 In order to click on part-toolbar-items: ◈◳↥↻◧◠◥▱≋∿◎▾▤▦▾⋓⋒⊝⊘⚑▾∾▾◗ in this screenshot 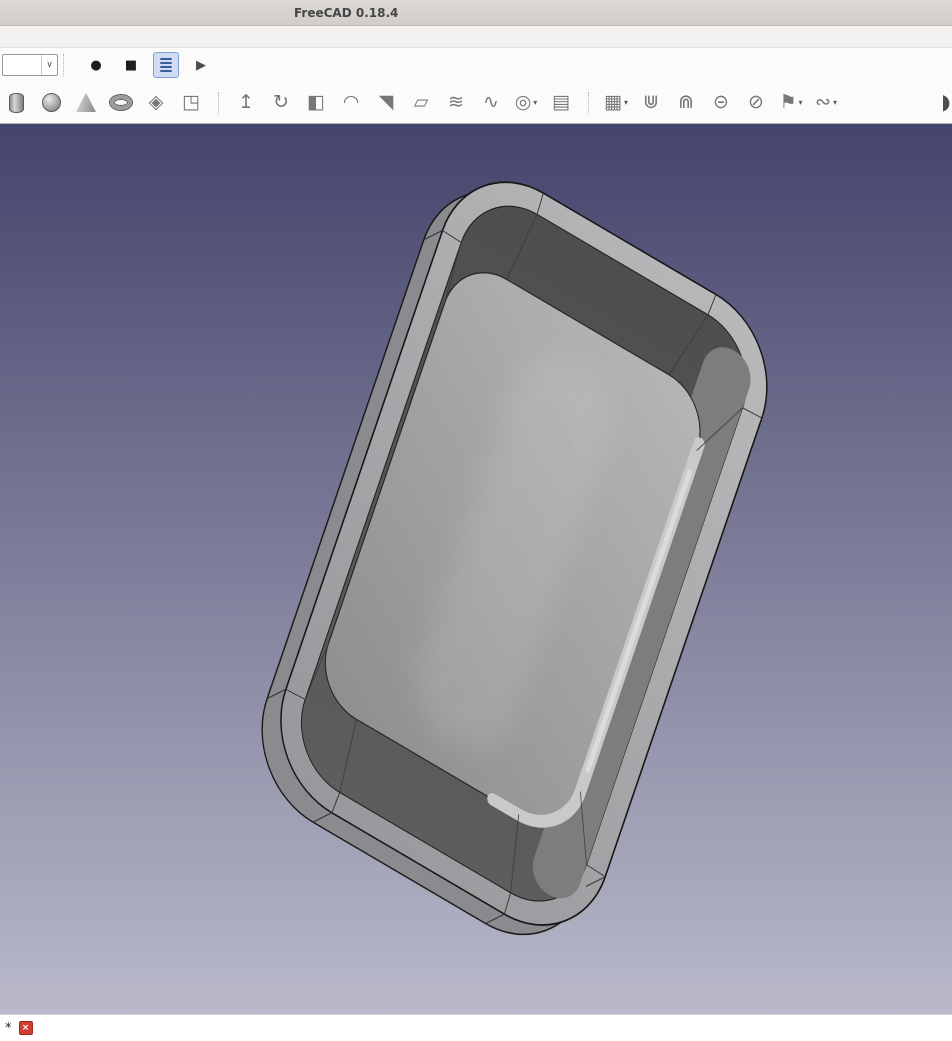, I will do `click(477, 103)`.